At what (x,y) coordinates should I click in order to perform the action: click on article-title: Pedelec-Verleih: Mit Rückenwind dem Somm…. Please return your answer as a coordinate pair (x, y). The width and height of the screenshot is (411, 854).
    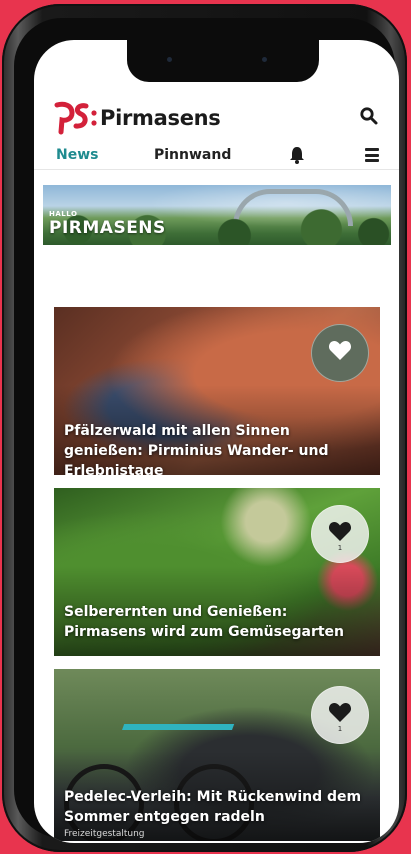
    Looking at the image, I should click on (217, 807).